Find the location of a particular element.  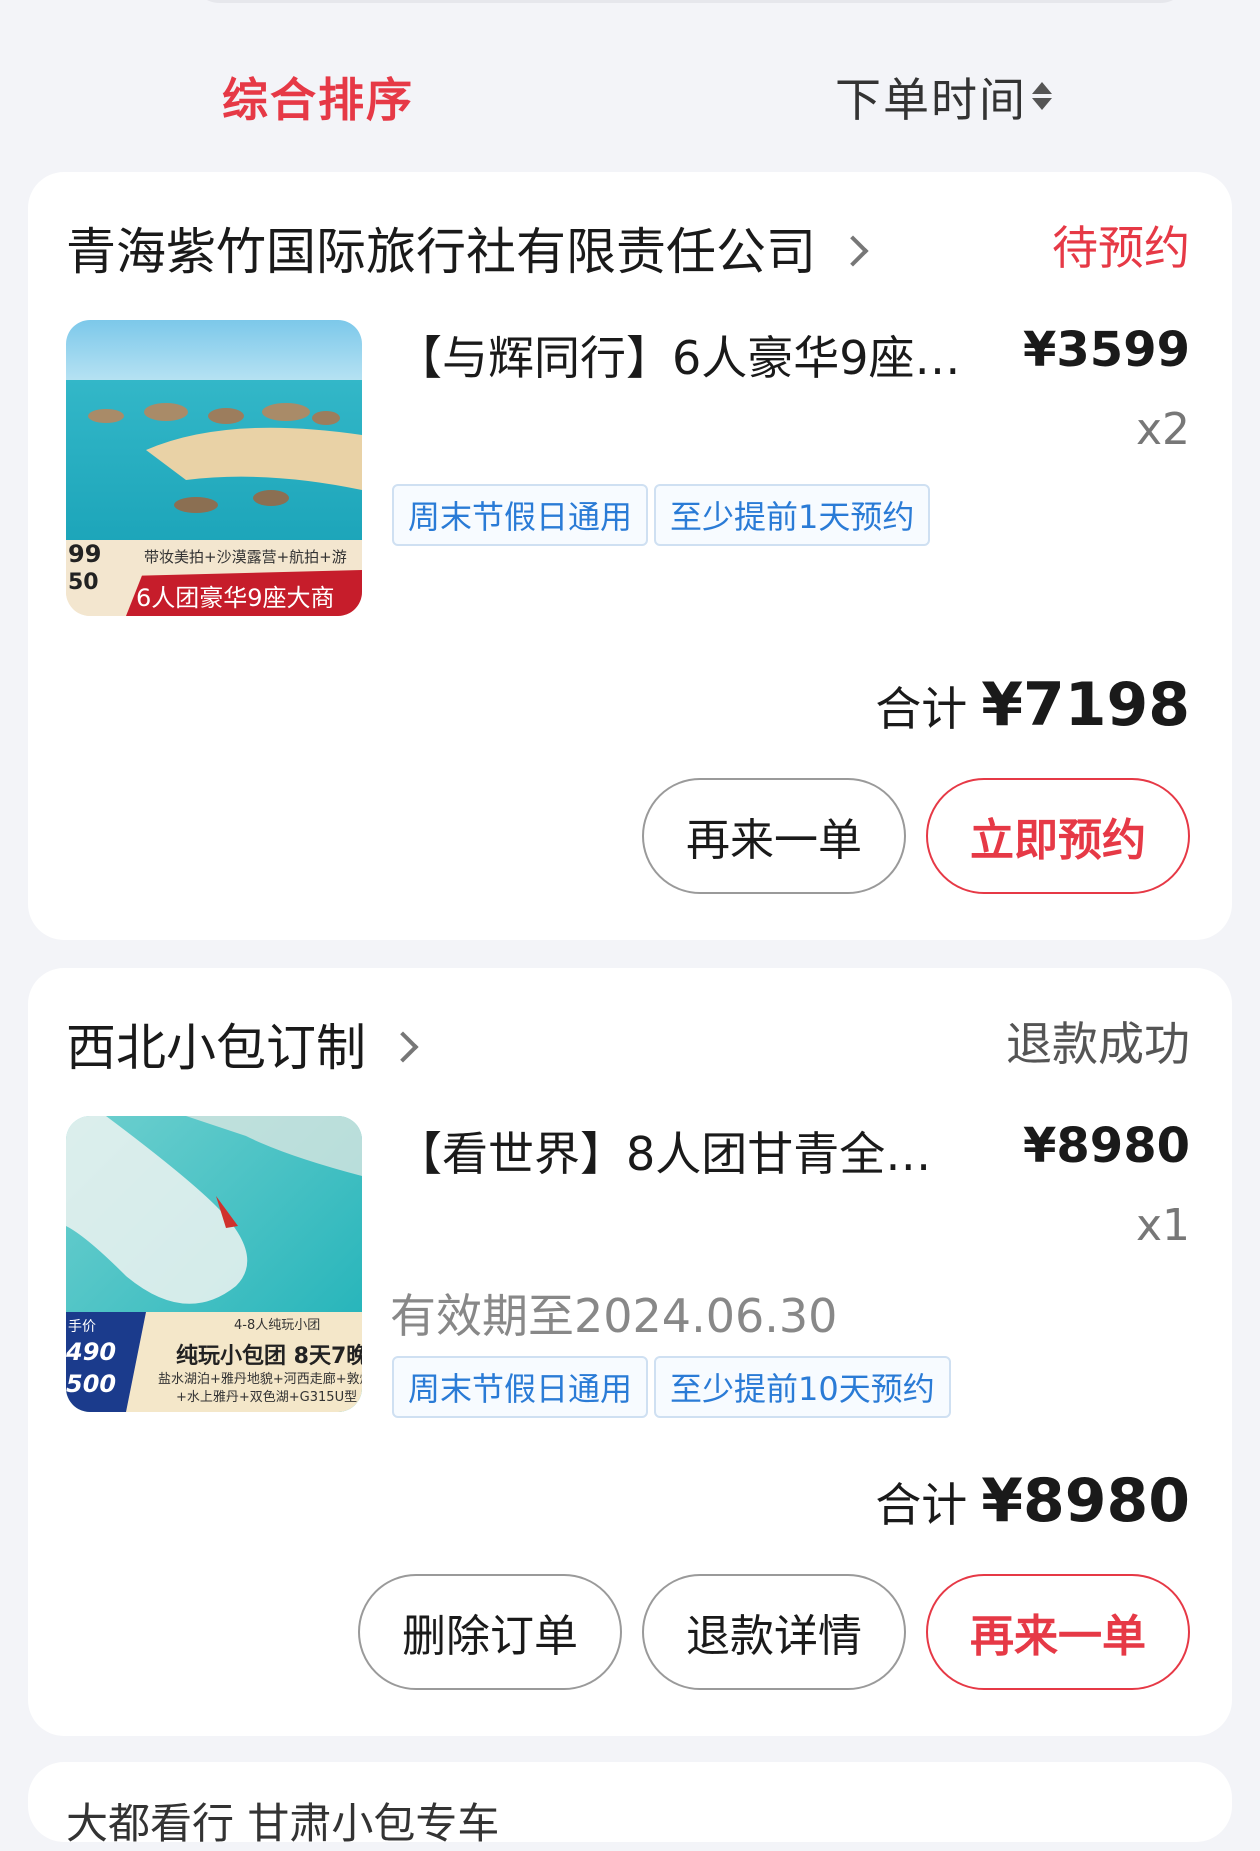

thumb-price-a: 99 is located at coordinates (85, 554).